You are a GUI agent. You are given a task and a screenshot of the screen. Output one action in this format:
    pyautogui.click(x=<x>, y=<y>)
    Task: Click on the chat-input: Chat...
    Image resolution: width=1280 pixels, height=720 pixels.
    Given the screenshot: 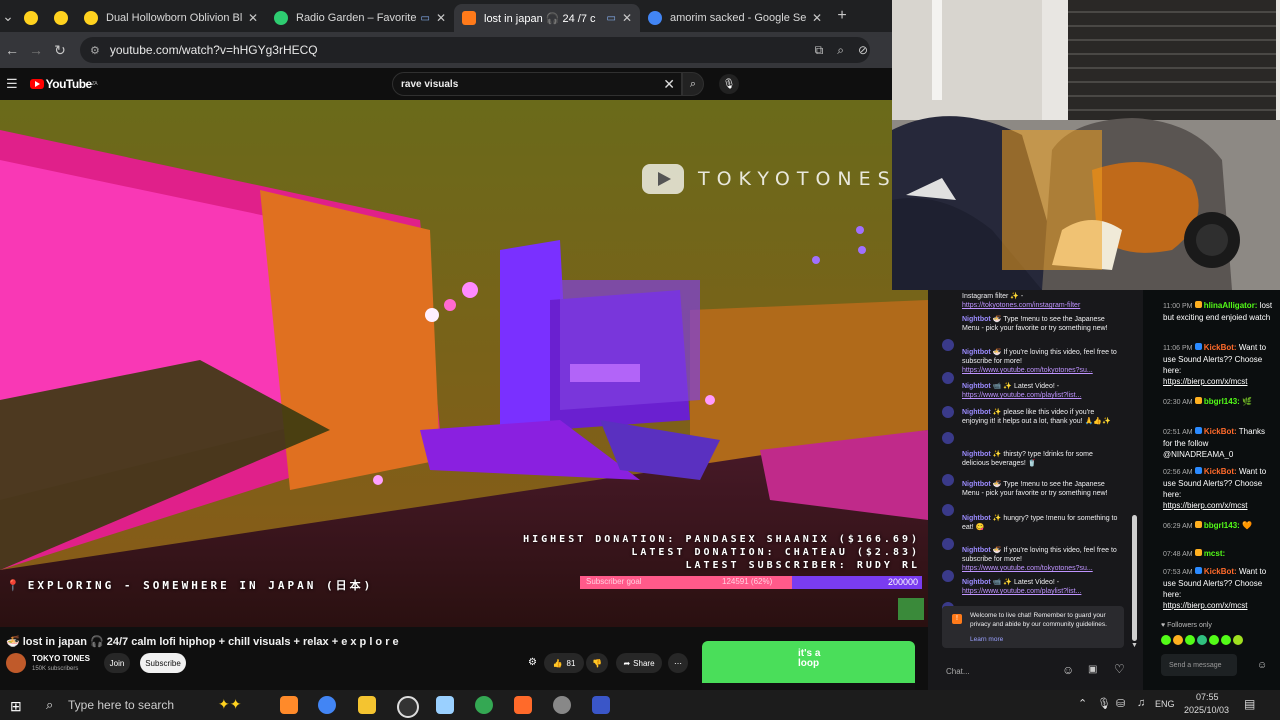 What is the action you would take?
    pyautogui.click(x=998, y=671)
    